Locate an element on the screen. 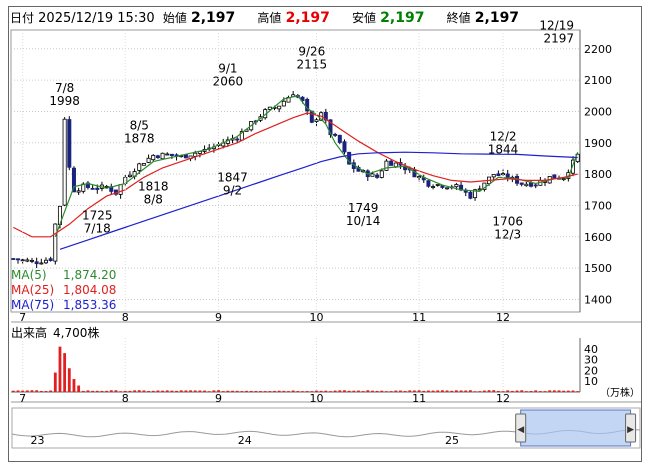  navigator-year-label: 23 is located at coordinates (38, 440).